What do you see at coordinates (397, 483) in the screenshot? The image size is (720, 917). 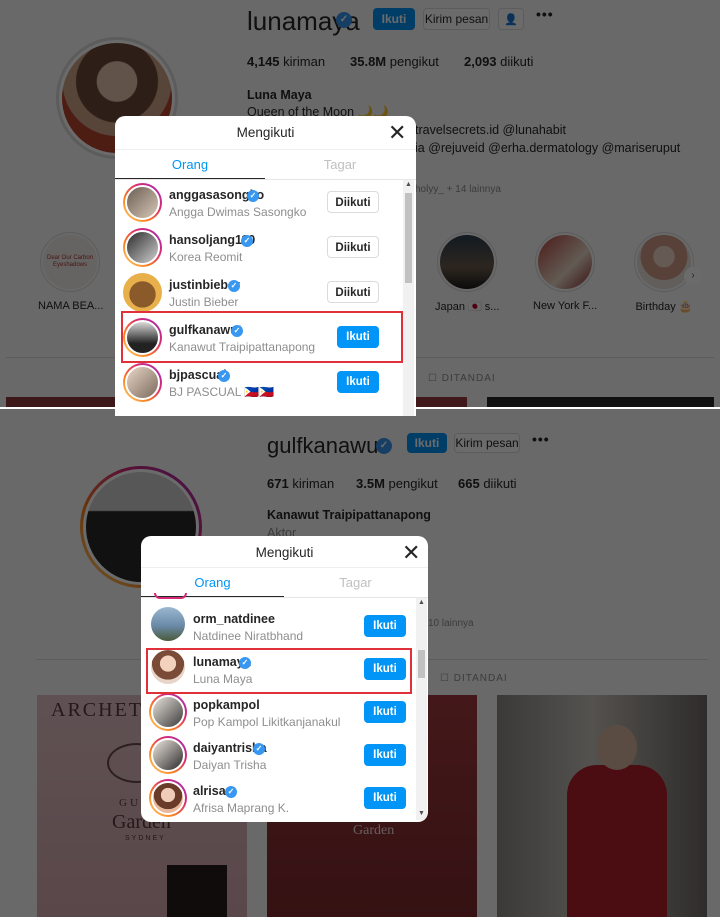 I see `followers-count: 3.5M pengikut` at bounding box center [397, 483].